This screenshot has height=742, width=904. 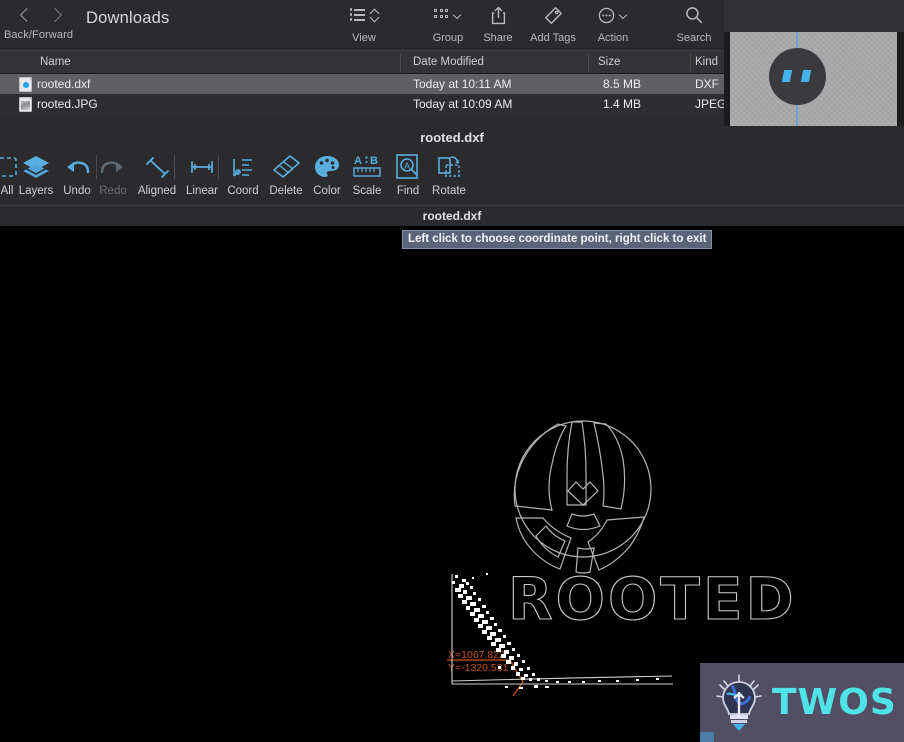 I want to click on toolbar-view-label: View, so click(x=364, y=38).